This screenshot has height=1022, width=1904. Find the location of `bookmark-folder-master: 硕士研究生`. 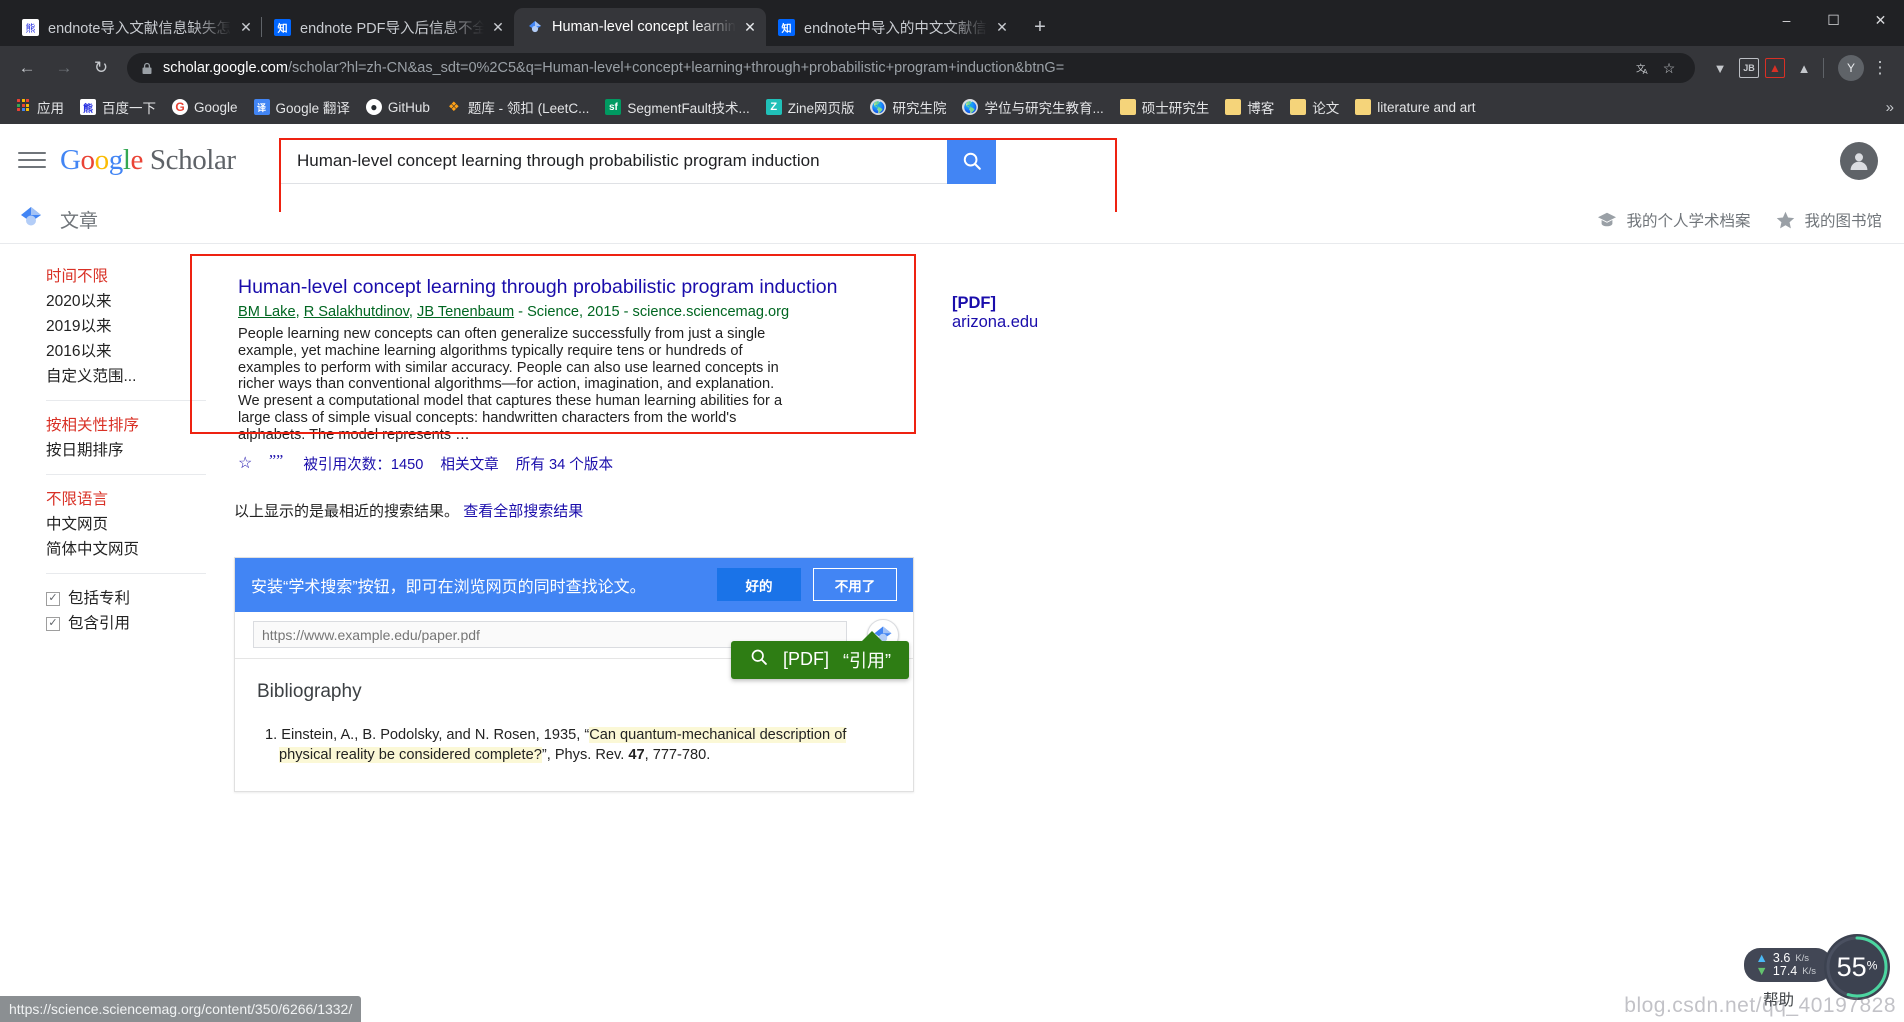

bookmark-folder-master: 硕士研究生 is located at coordinates (1165, 107).